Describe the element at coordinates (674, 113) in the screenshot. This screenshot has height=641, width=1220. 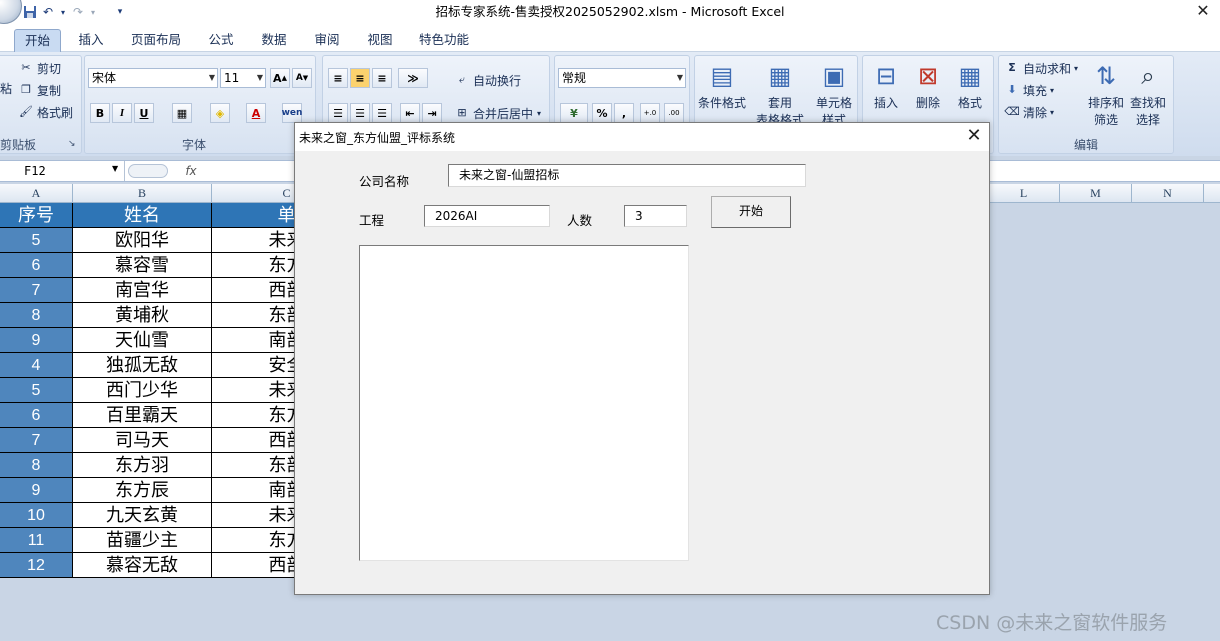
I see `decrease-decimal-icon: .00` at that location.